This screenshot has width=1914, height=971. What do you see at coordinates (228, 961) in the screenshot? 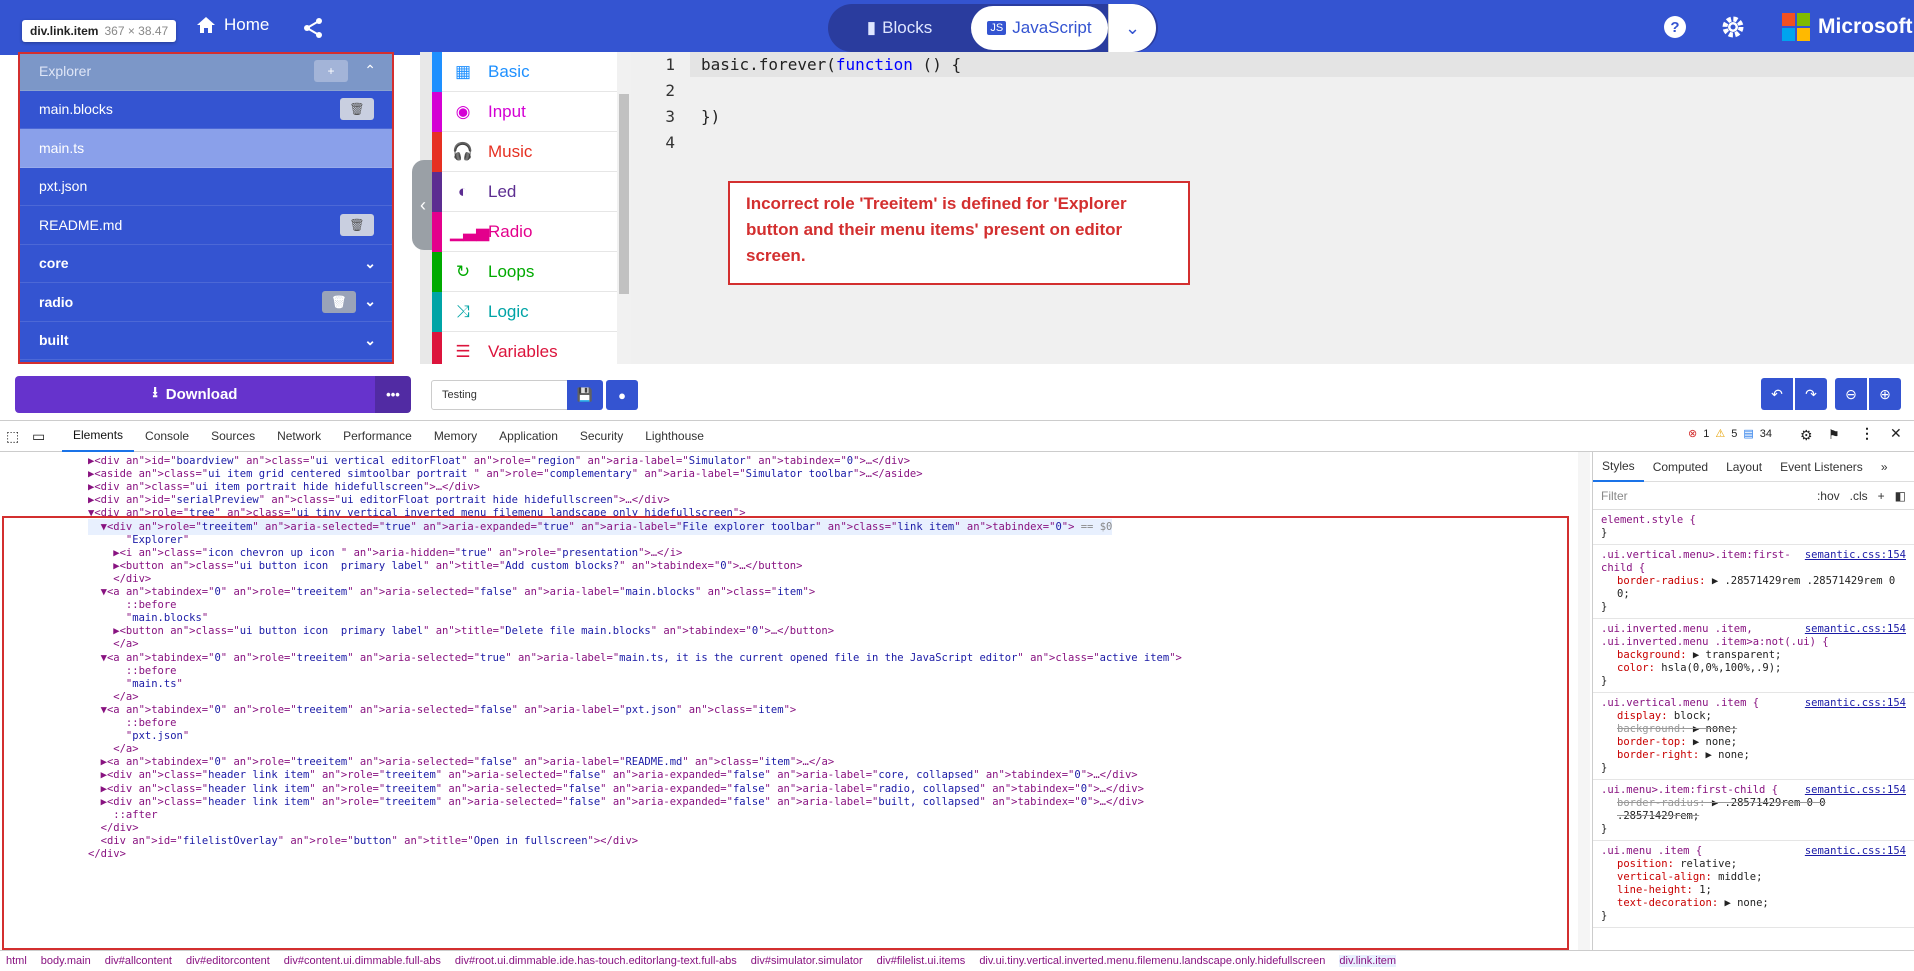
I see `breadcrumb-item: div#editorcontent` at bounding box center [228, 961].